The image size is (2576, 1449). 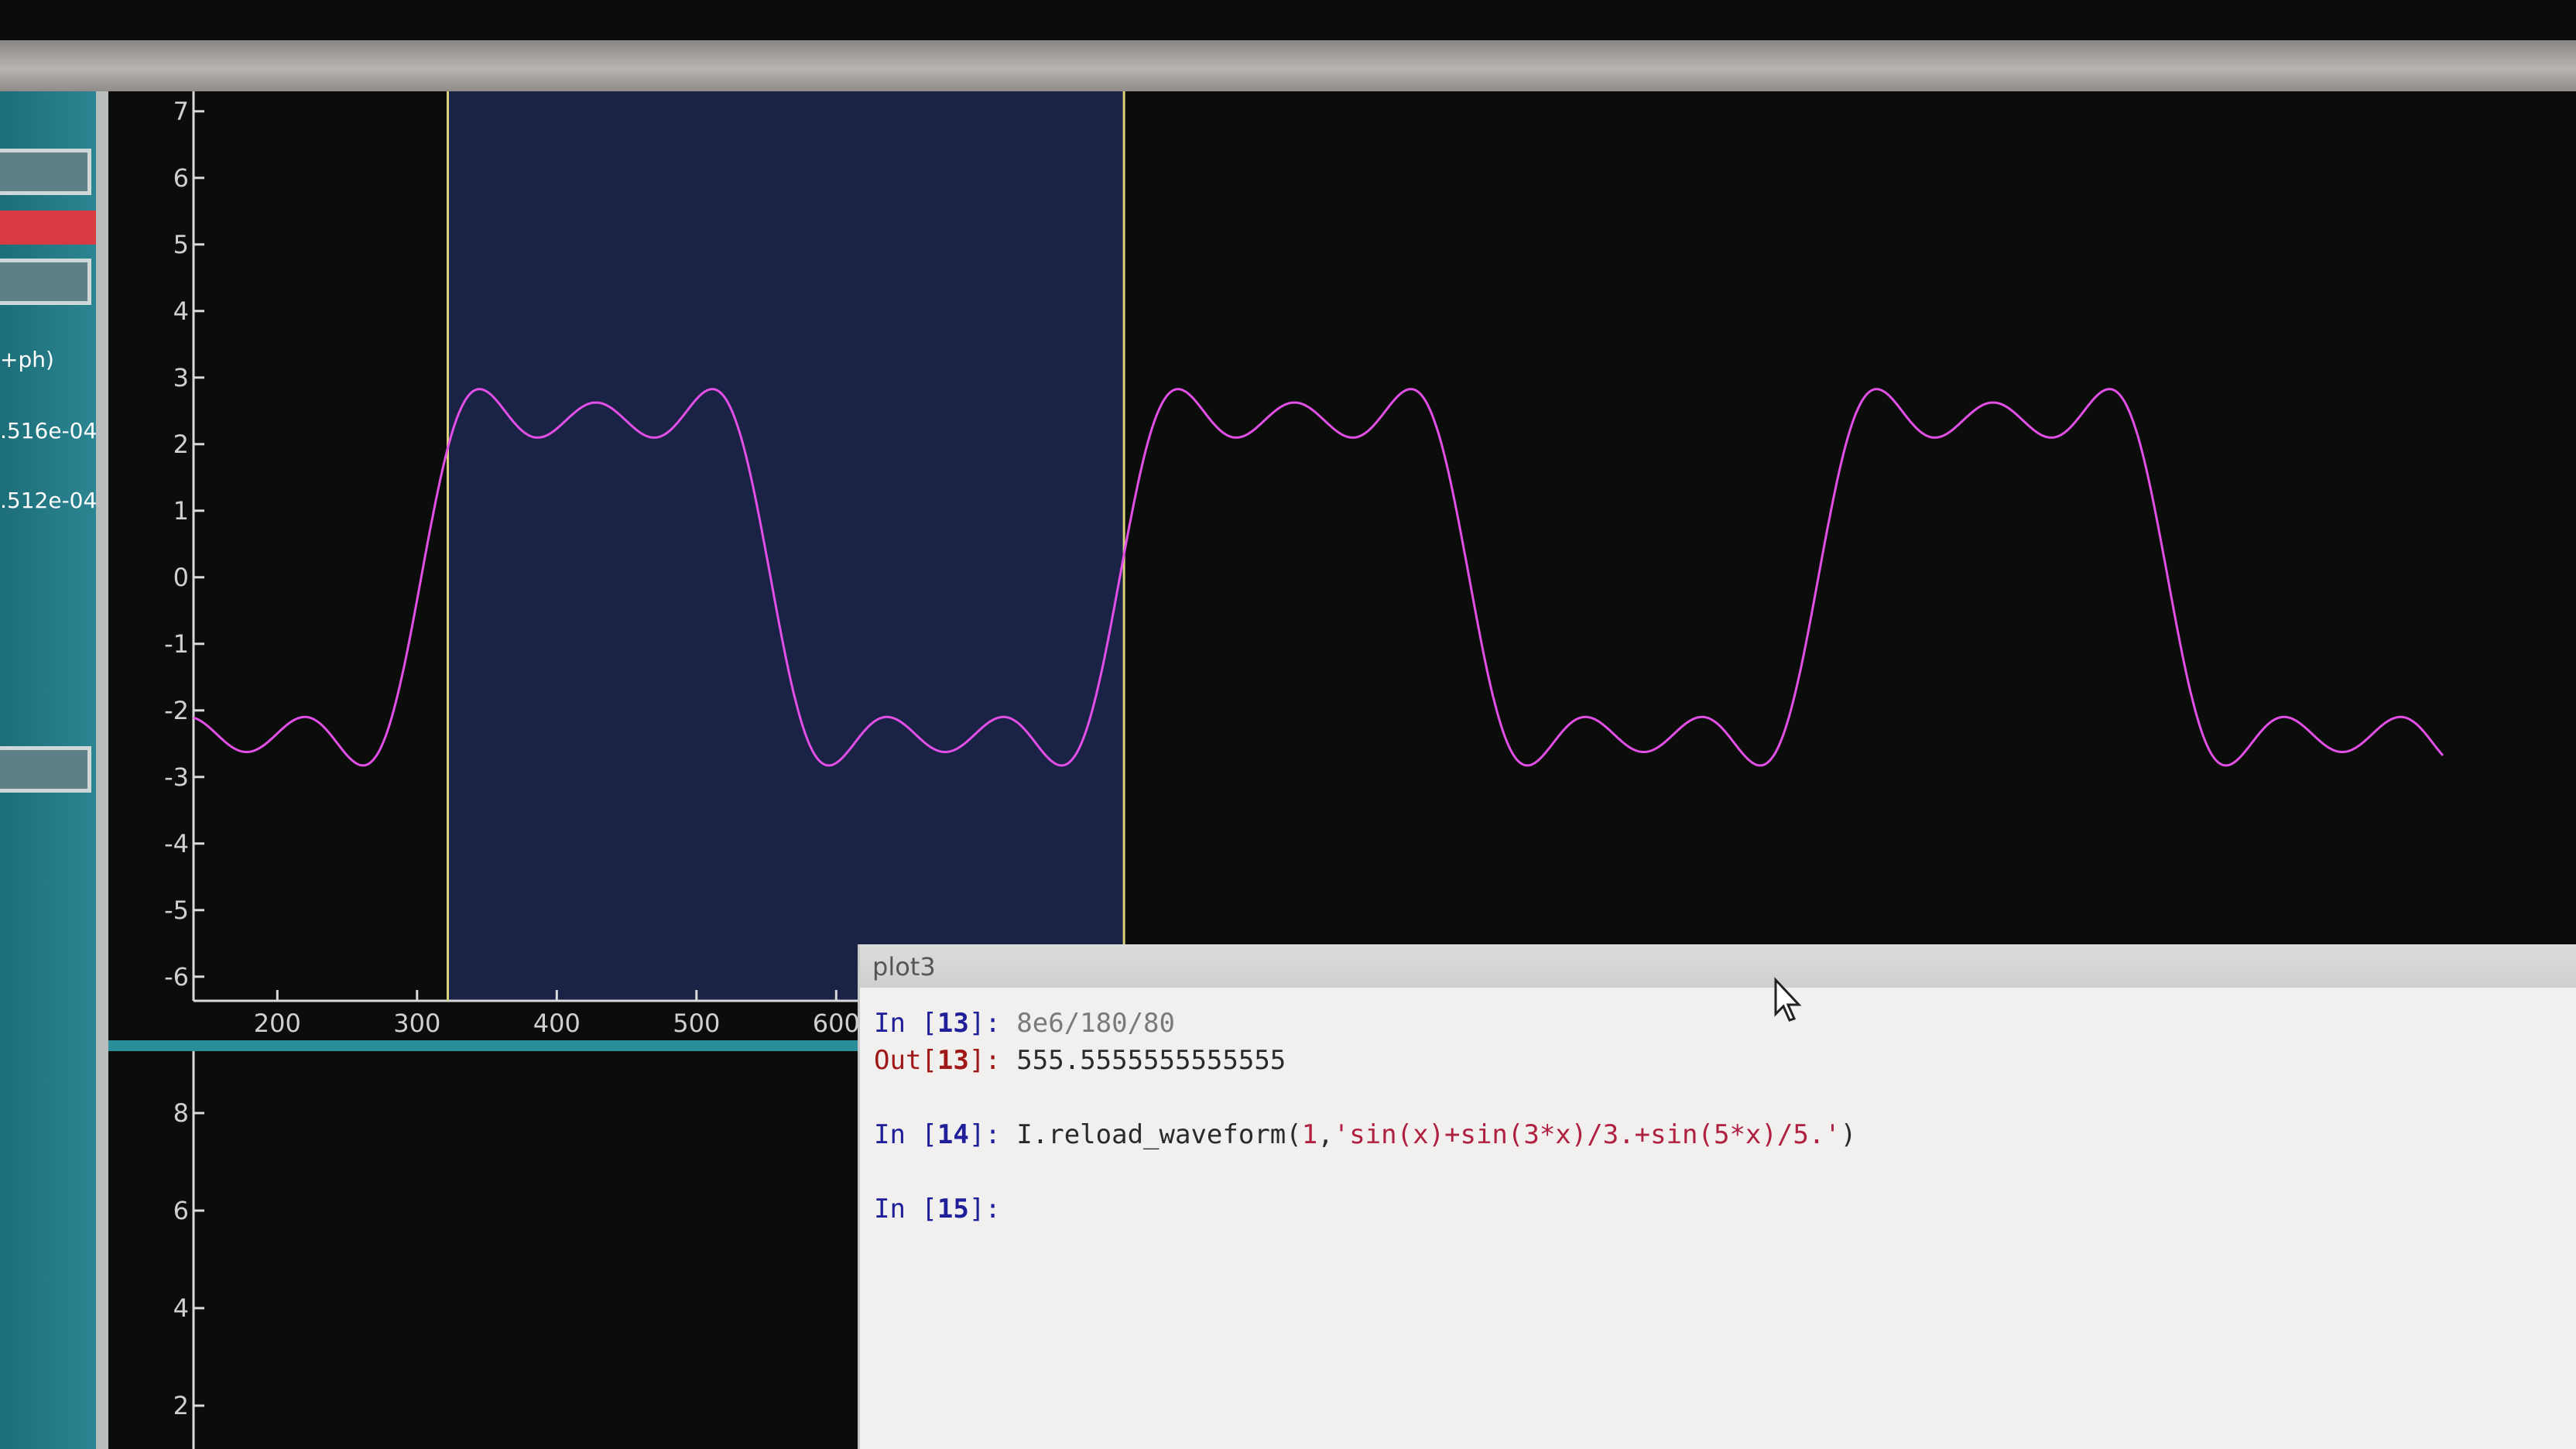 What do you see at coordinates (49, 500) in the screenshot?
I see `sidebar-value-2: .512e-04` at bounding box center [49, 500].